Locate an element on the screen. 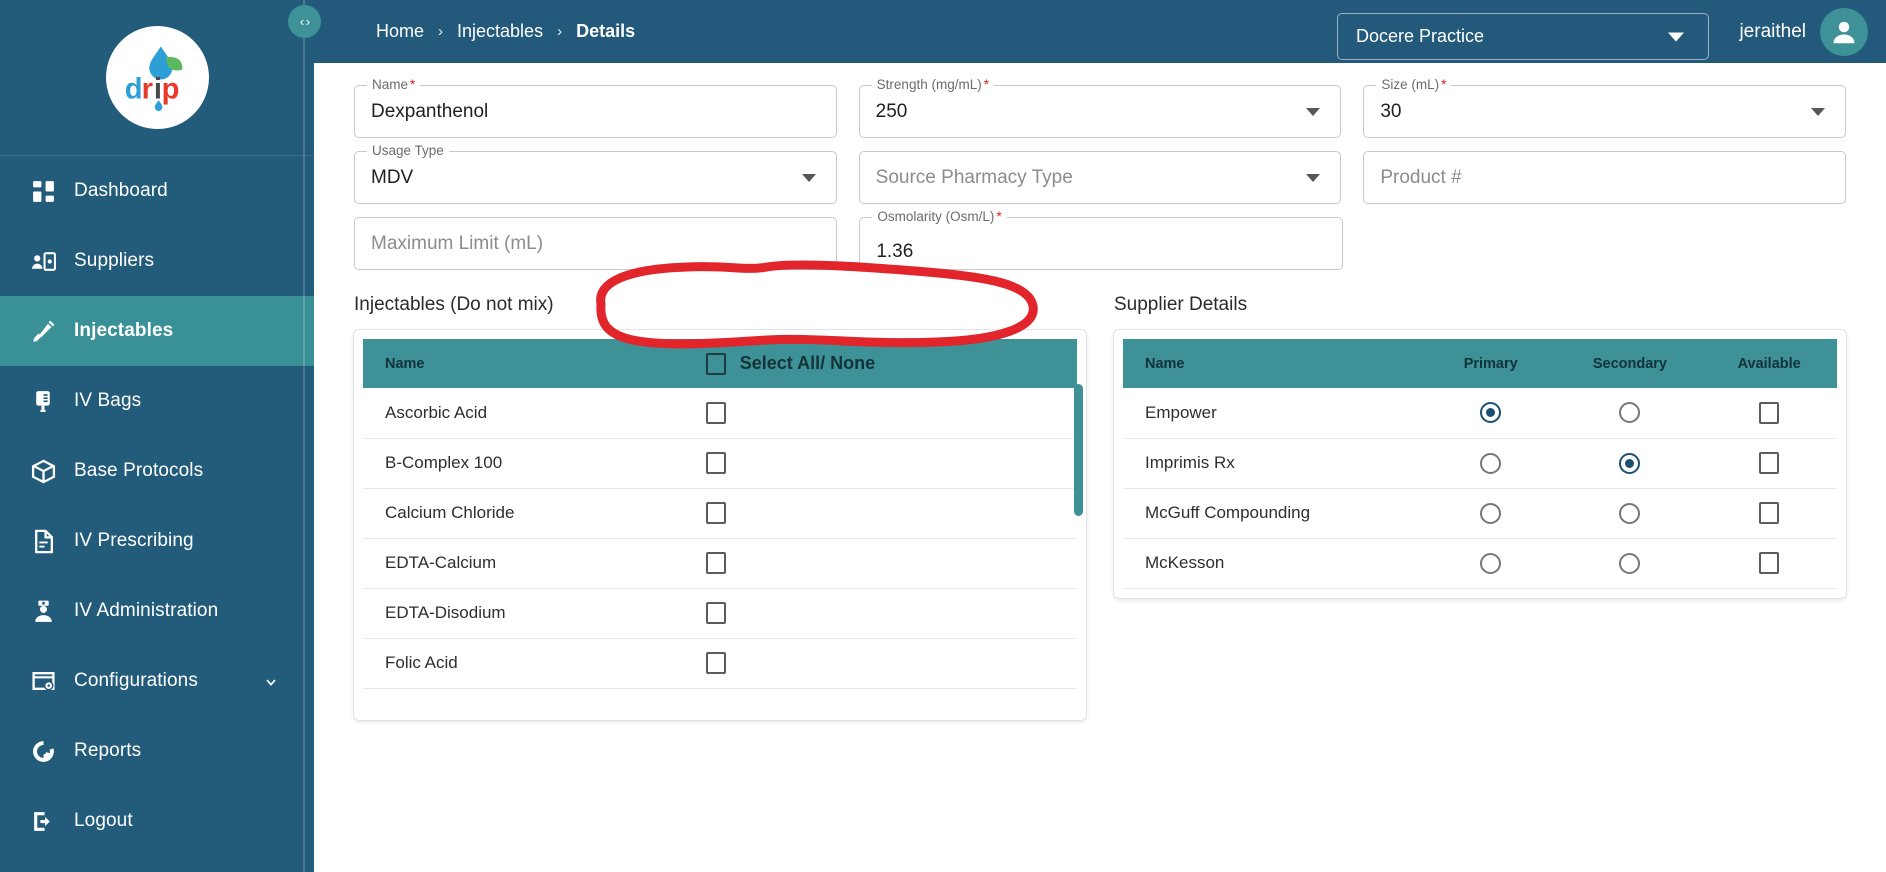 This screenshot has width=1886, height=872. usage-type-field-value: MDV is located at coordinates (392, 177).